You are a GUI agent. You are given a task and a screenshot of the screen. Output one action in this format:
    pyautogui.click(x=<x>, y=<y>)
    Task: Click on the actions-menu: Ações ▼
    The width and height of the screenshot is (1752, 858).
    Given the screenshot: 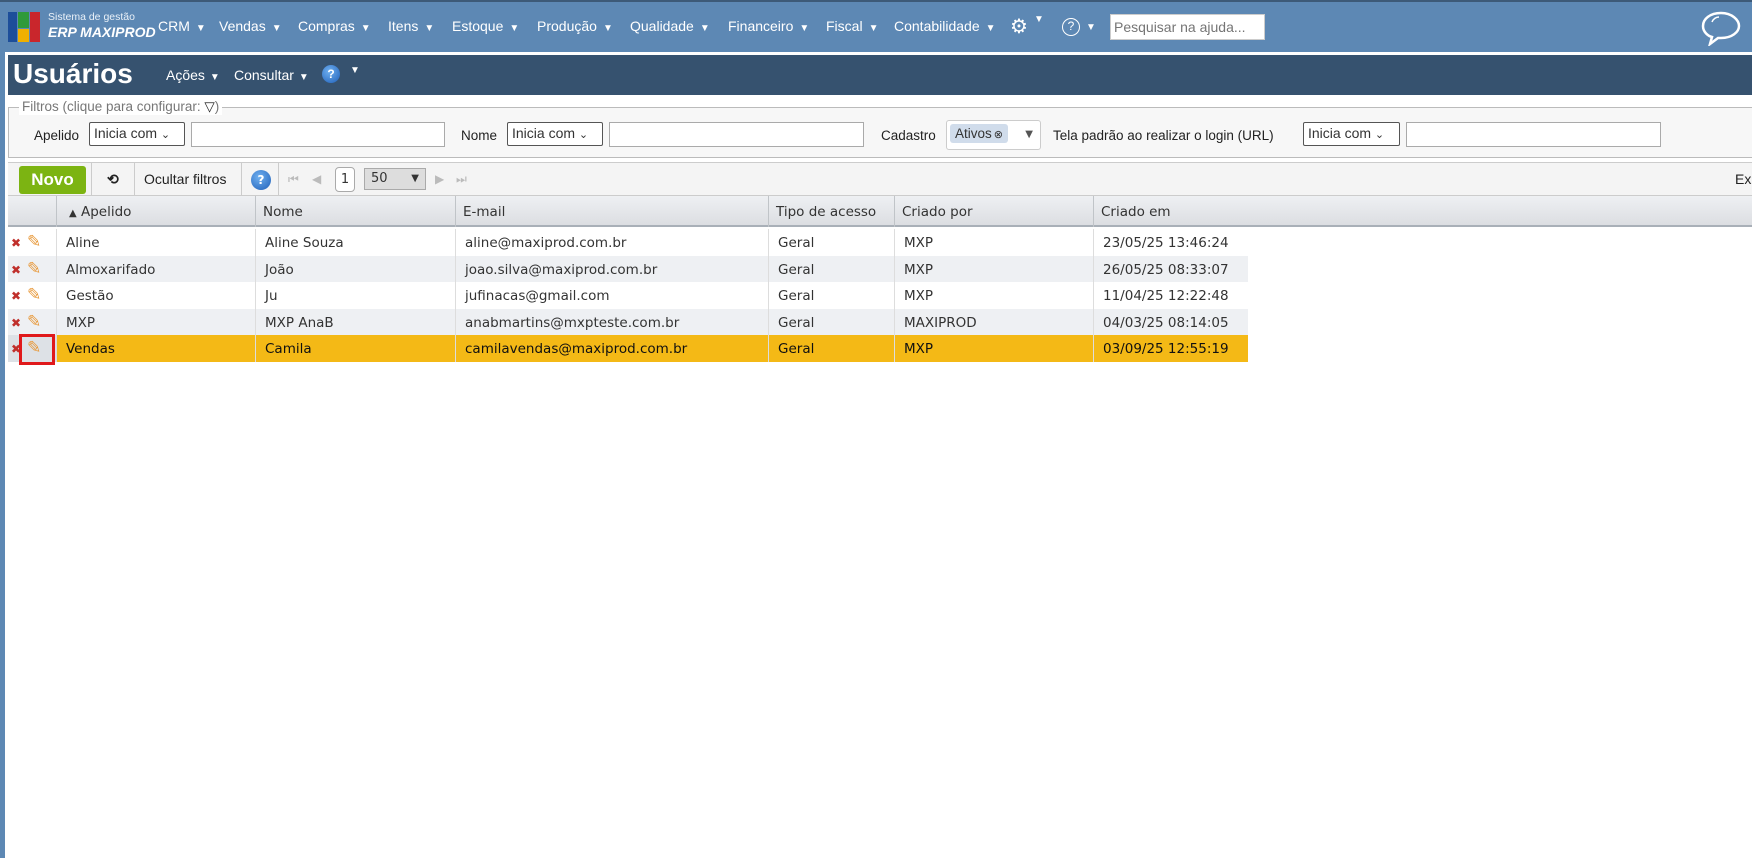 What is the action you would take?
    pyautogui.click(x=193, y=75)
    